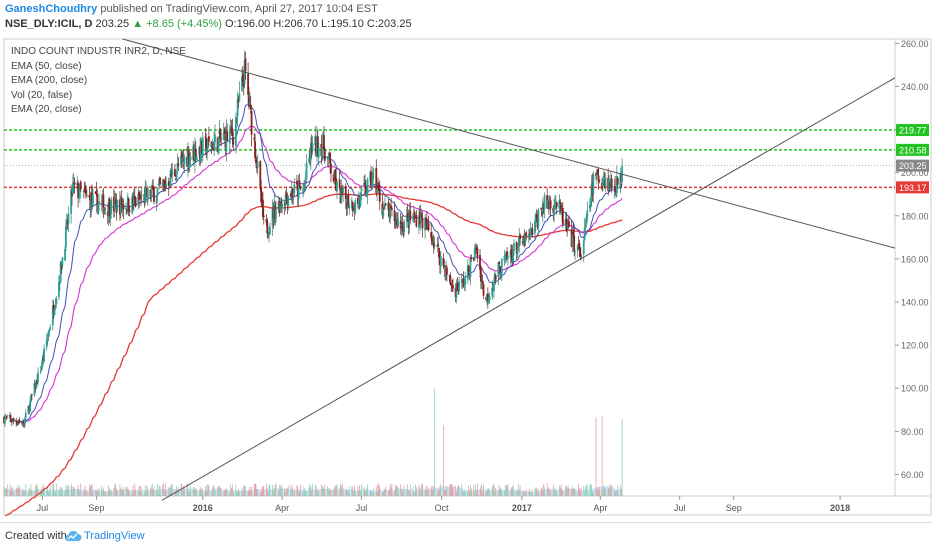 This screenshot has width=932, height=551. I want to click on author-link: GaneshChoudhry, so click(51, 9).